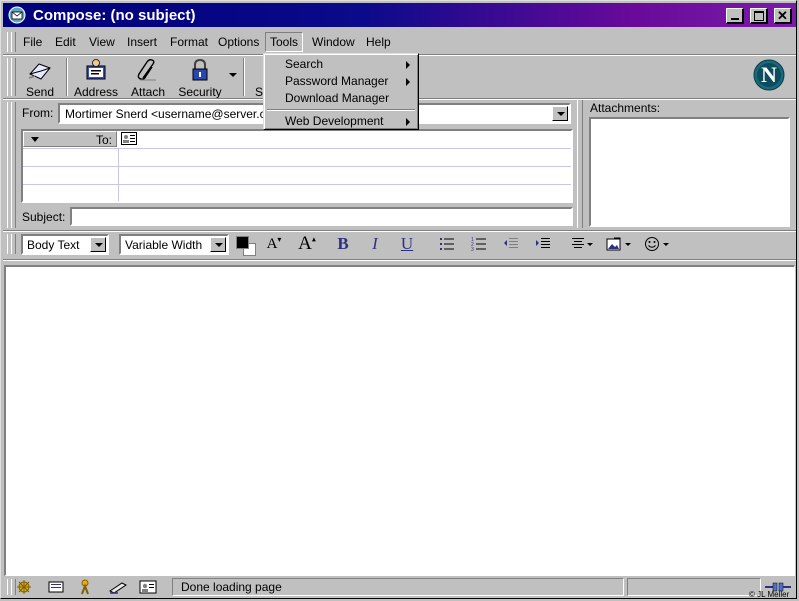  I want to click on recipient-type-dropdown: To:, so click(70, 139).